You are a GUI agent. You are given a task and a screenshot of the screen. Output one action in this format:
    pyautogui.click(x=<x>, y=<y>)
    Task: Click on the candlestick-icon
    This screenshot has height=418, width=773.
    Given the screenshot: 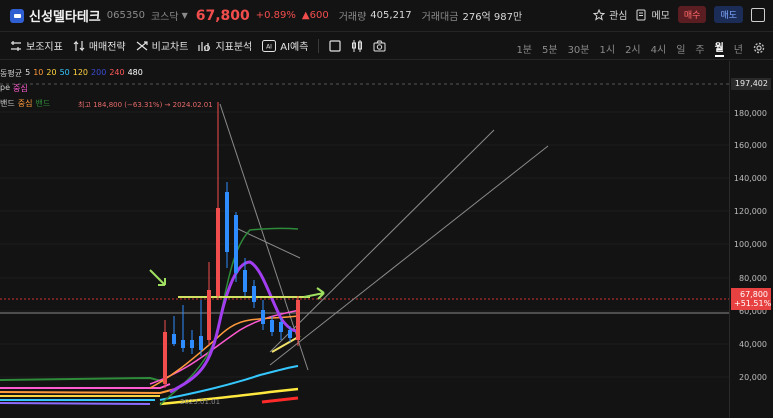 What is the action you would take?
    pyautogui.click(x=357, y=45)
    